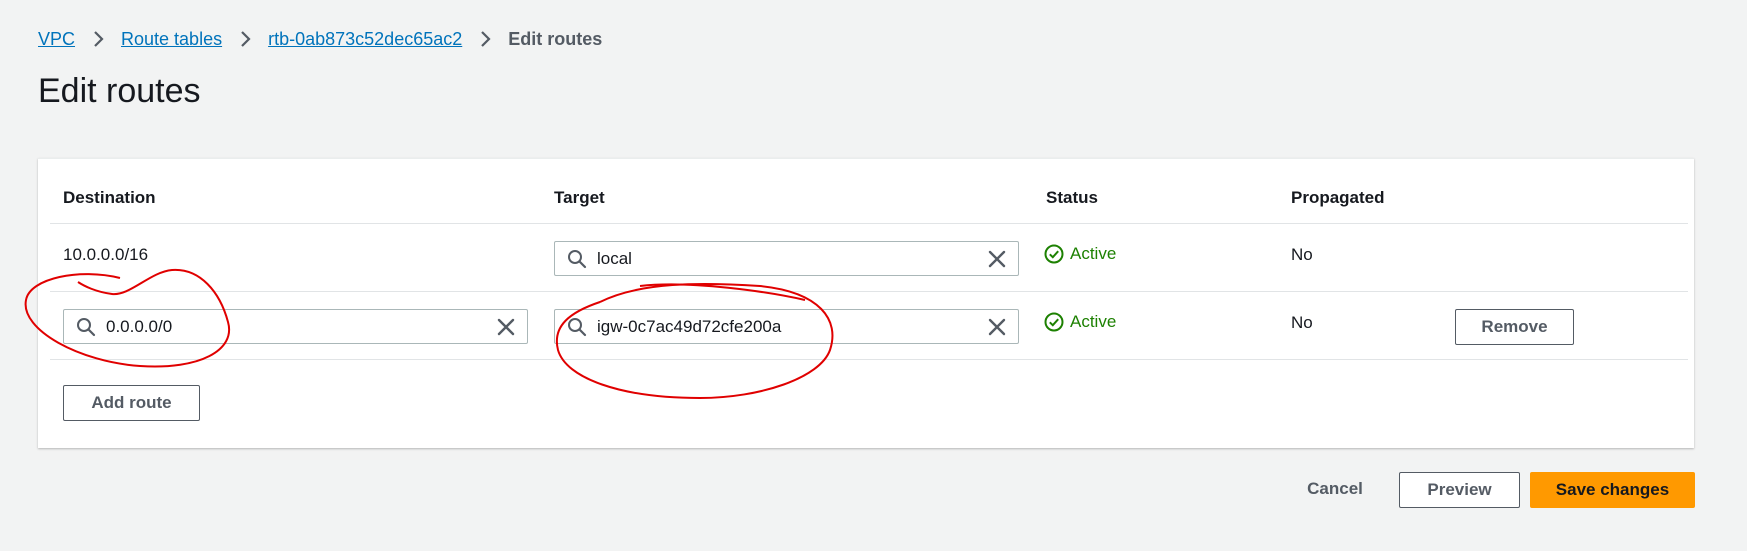  What do you see at coordinates (579, 197) in the screenshot?
I see `column-header-target: Target` at bounding box center [579, 197].